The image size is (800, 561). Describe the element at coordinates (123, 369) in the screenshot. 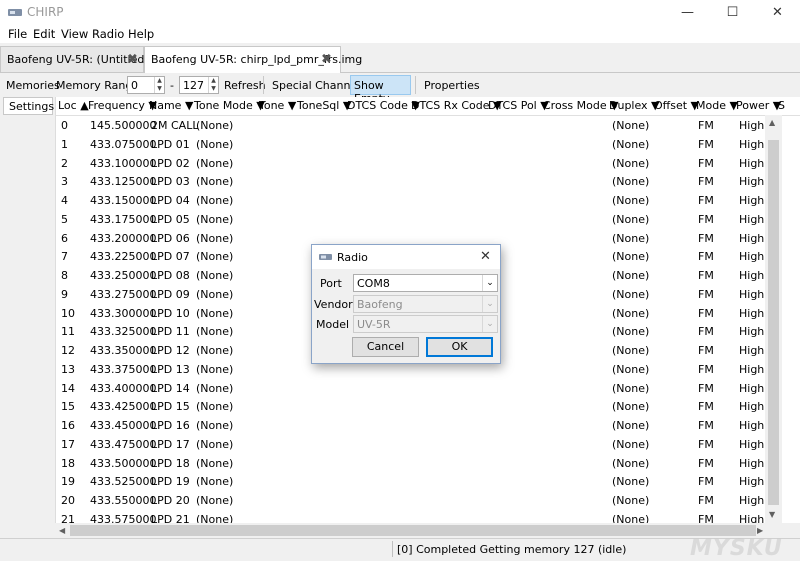

I see `cell-frequency: 433.375000` at that location.